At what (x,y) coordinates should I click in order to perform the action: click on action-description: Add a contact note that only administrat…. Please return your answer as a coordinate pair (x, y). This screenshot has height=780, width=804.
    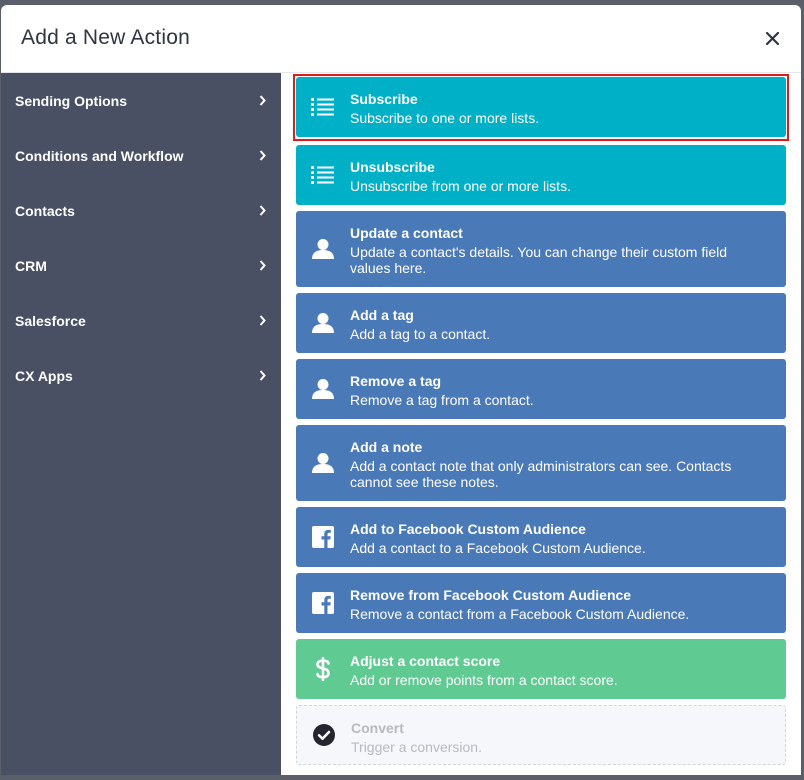
    Looking at the image, I should click on (541, 474).